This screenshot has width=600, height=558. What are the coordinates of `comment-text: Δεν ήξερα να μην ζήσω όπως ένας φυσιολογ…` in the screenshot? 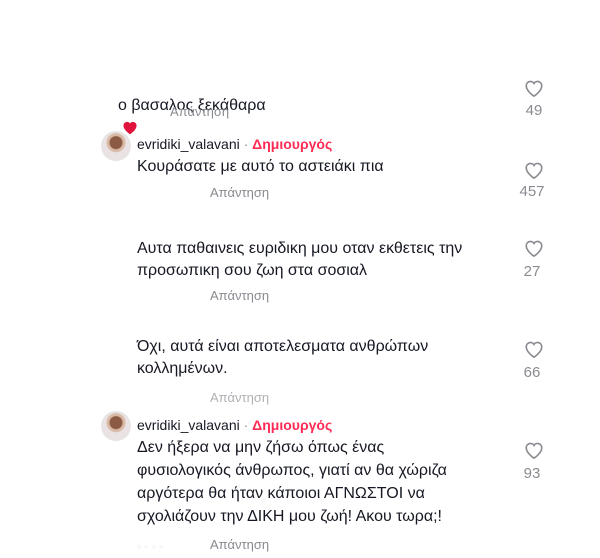 It's located at (292, 482).